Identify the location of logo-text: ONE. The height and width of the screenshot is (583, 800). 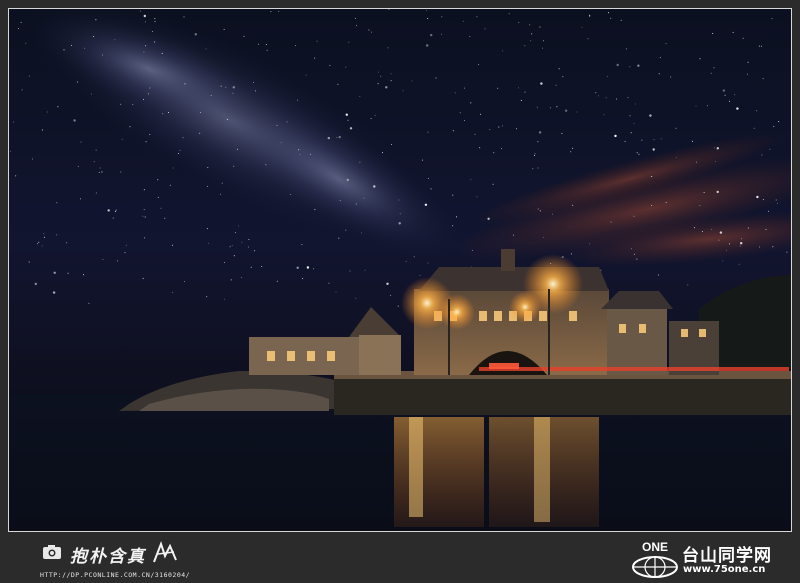
(655, 547).